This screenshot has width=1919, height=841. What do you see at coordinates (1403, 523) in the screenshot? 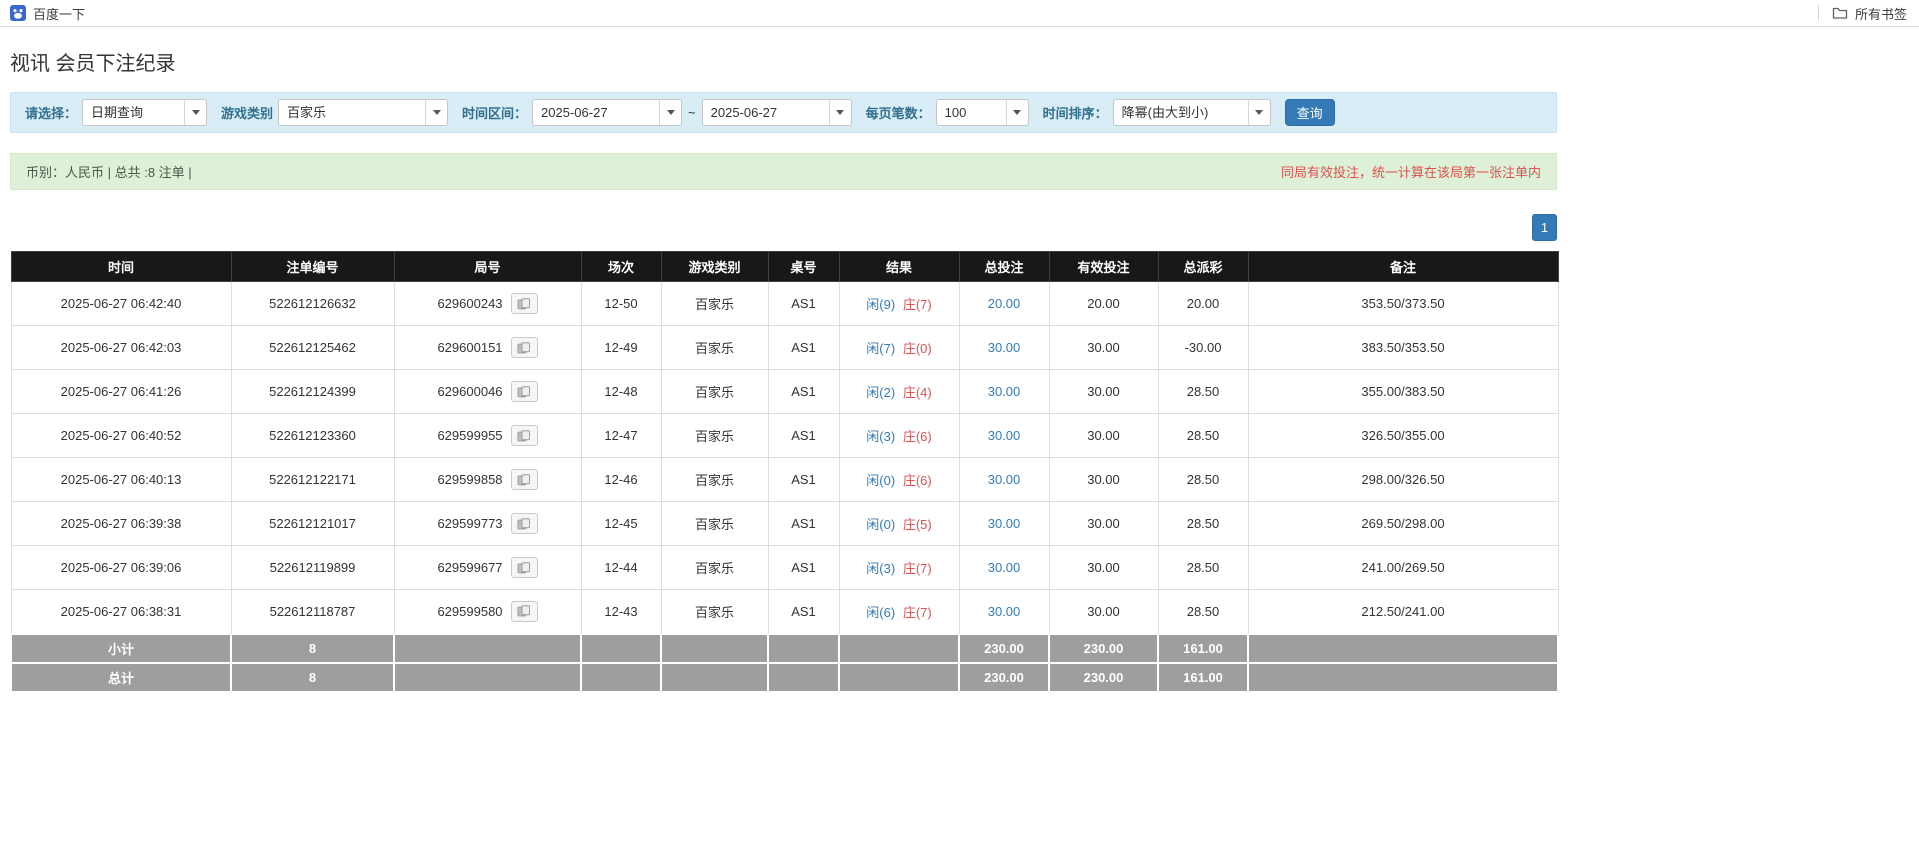
I see `remark-cell: 269.50/298.00` at bounding box center [1403, 523].